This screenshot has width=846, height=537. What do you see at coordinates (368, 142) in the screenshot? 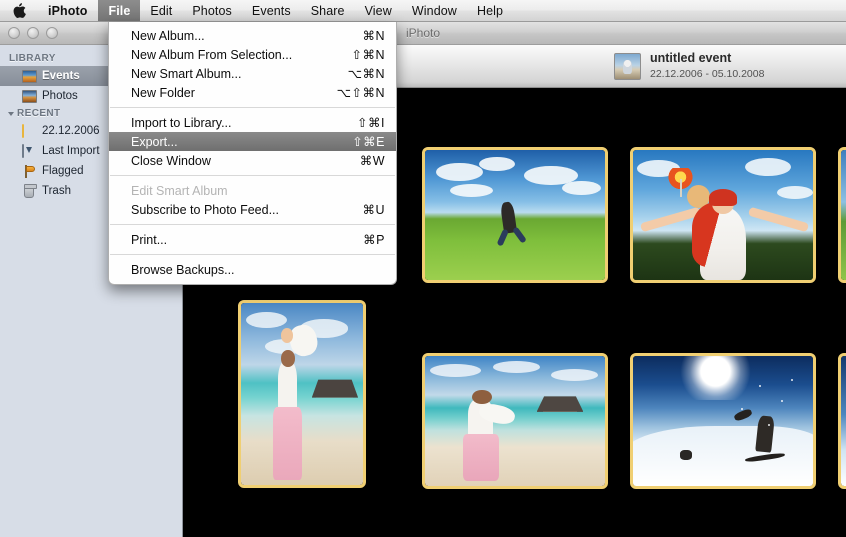
I see `menu-item-shortcut: ⇧⌘E` at bounding box center [368, 142].